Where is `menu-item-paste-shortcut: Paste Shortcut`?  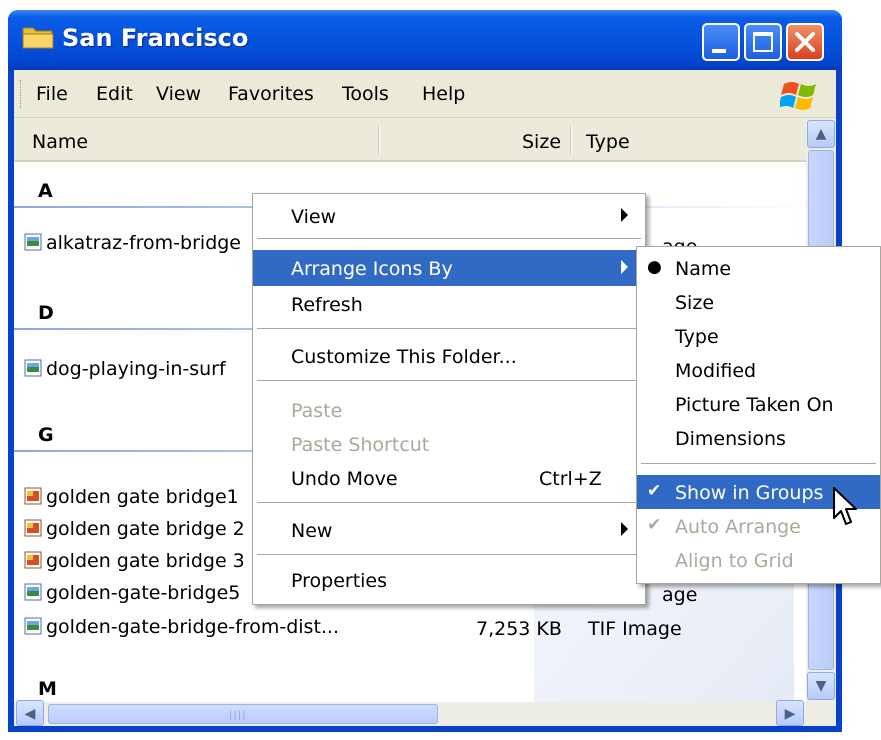 menu-item-paste-shortcut: Paste Shortcut is located at coordinates (449, 444).